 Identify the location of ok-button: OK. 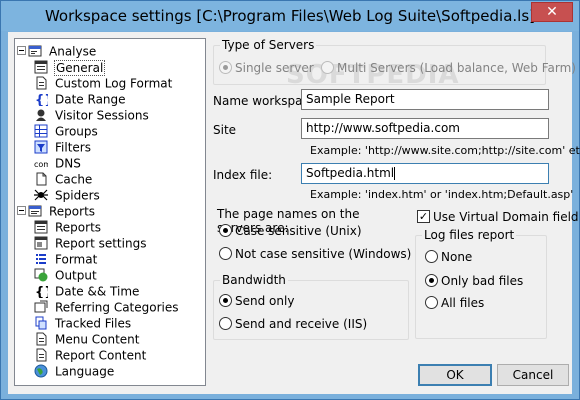
(455, 375).